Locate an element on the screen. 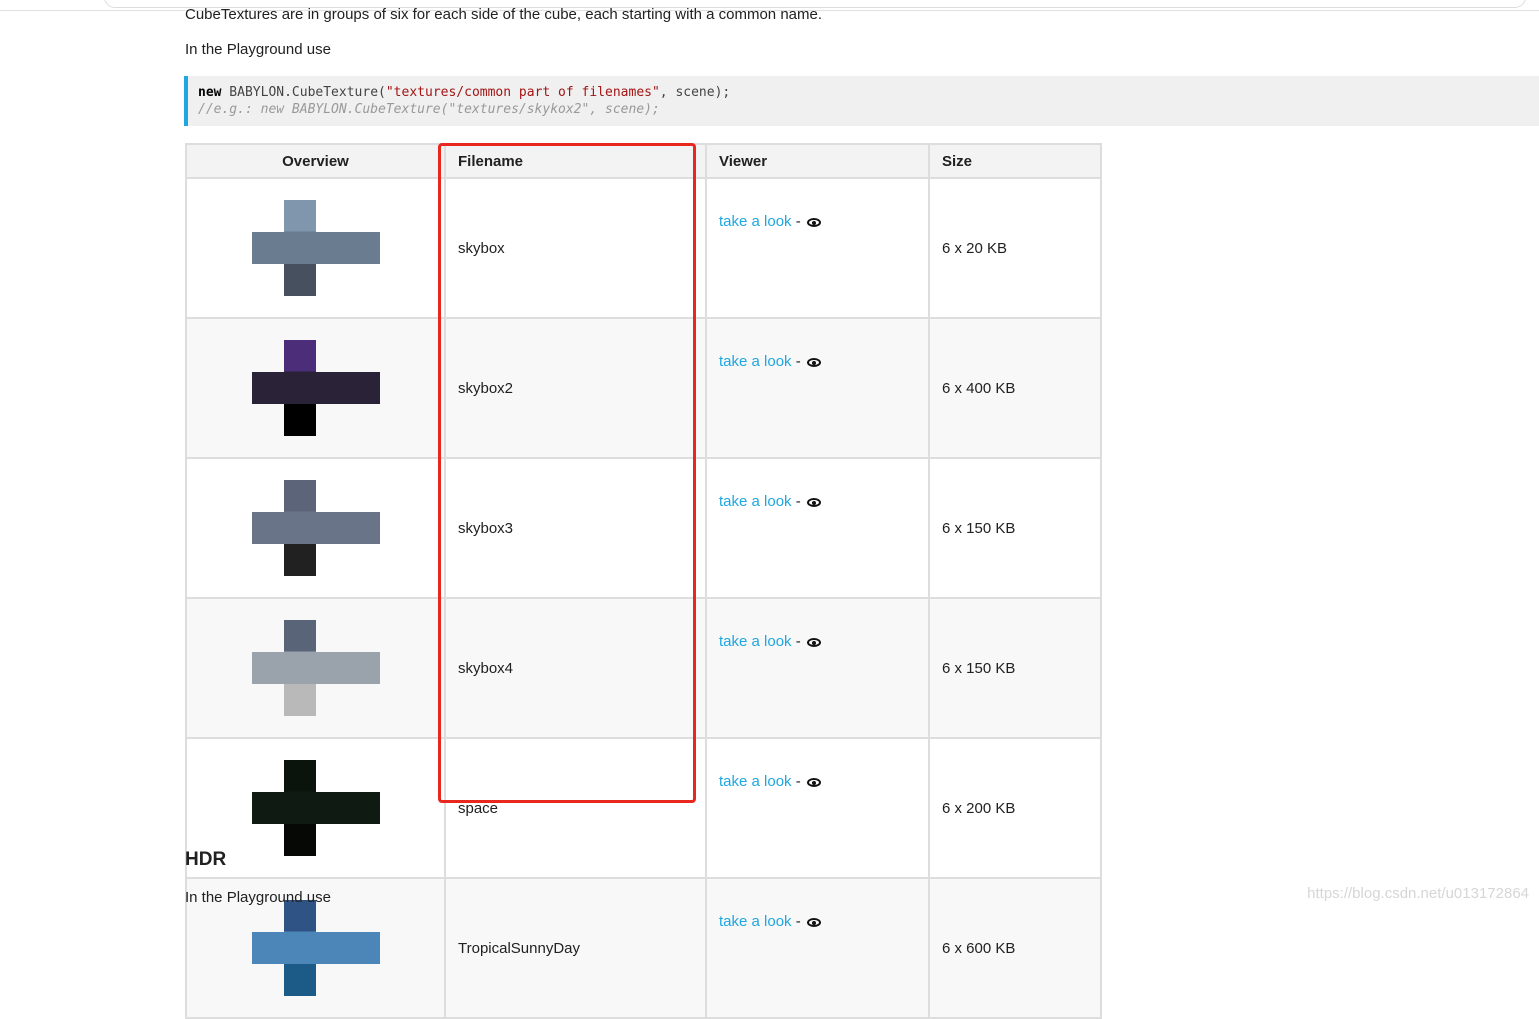 The image size is (1539, 1019). size-cell: 6 x 400 KB is located at coordinates (1015, 388).